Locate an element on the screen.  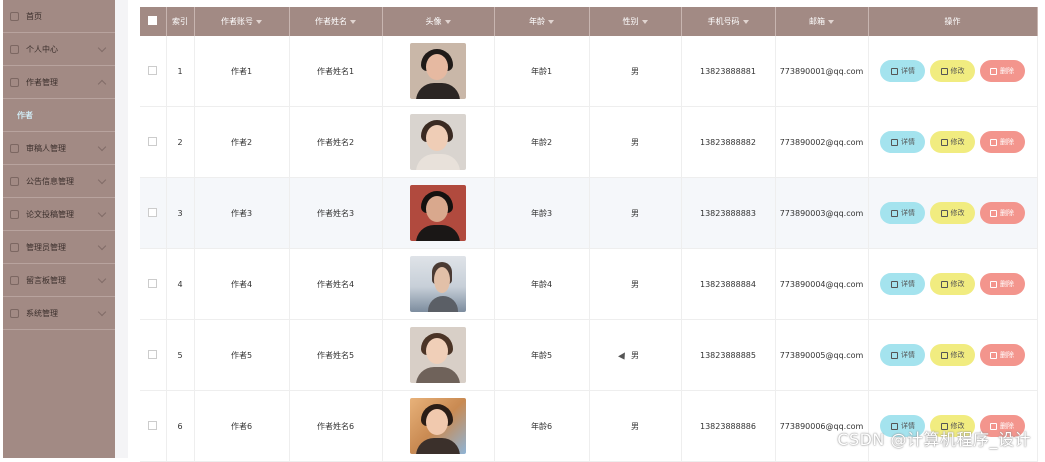
cell-name: 作者姓名2 is located at coordinates (336, 142).